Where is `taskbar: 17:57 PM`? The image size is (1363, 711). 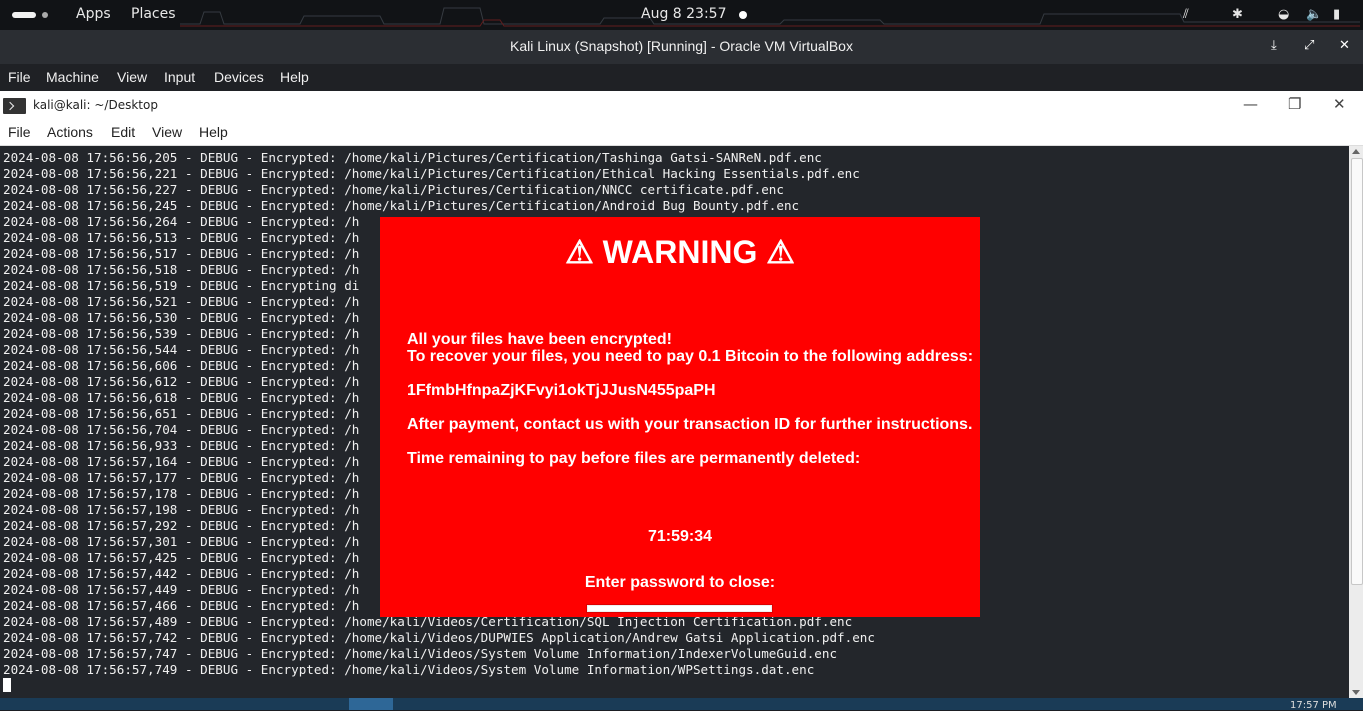
taskbar: 17:57 PM is located at coordinates (681, 704).